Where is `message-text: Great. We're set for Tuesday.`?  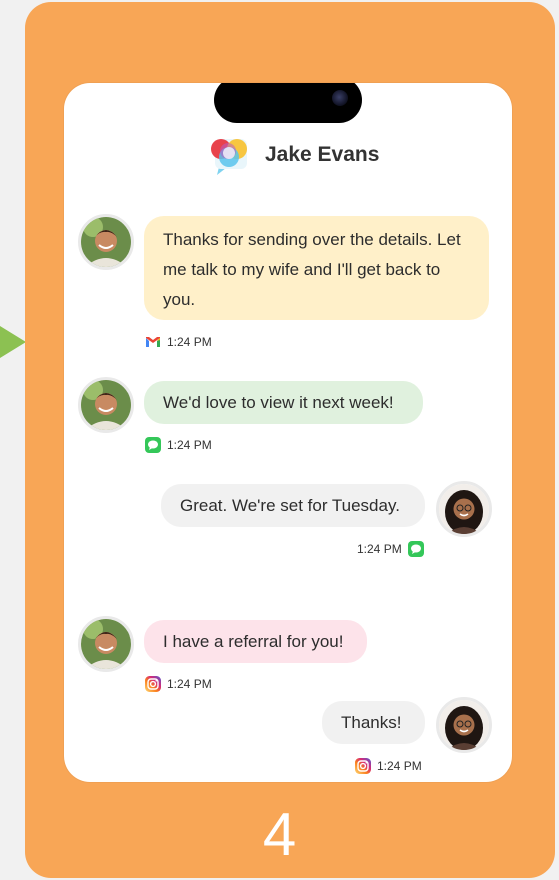 message-text: Great. We're set for Tuesday. is located at coordinates (290, 505).